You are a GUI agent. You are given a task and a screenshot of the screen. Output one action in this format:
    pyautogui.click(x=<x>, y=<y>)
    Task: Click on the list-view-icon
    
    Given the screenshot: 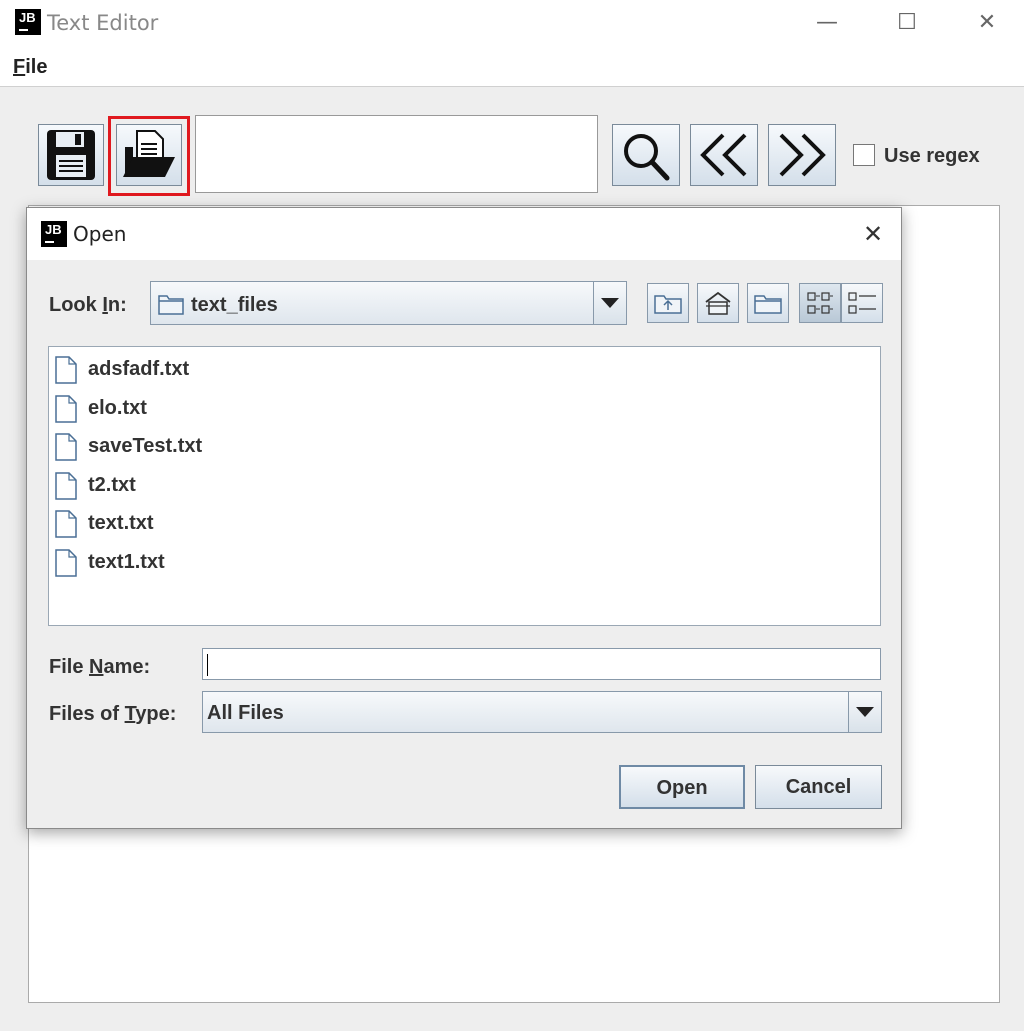 What is the action you would take?
    pyautogui.click(x=820, y=303)
    